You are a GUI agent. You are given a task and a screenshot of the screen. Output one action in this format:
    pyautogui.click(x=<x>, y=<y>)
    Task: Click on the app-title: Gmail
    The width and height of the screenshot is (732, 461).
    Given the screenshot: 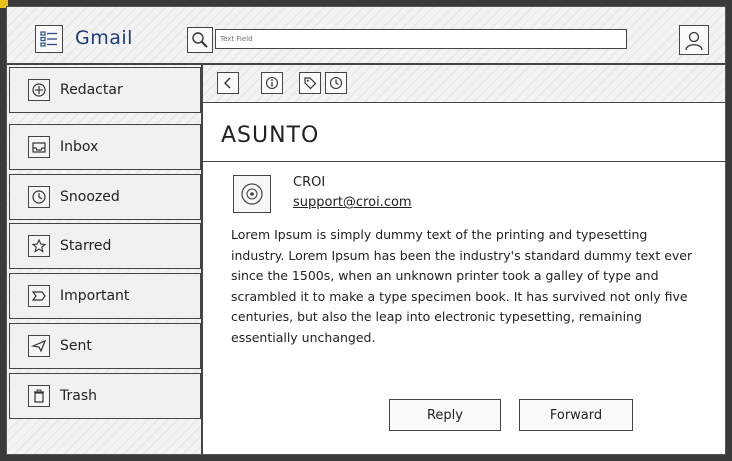 What is the action you would take?
    pyautogui.click(x=104, y=38)
    